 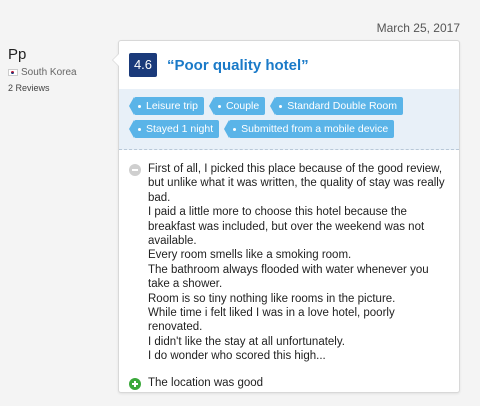 I want to click on south-korea-flag-icon, so click(x=13, y=72).